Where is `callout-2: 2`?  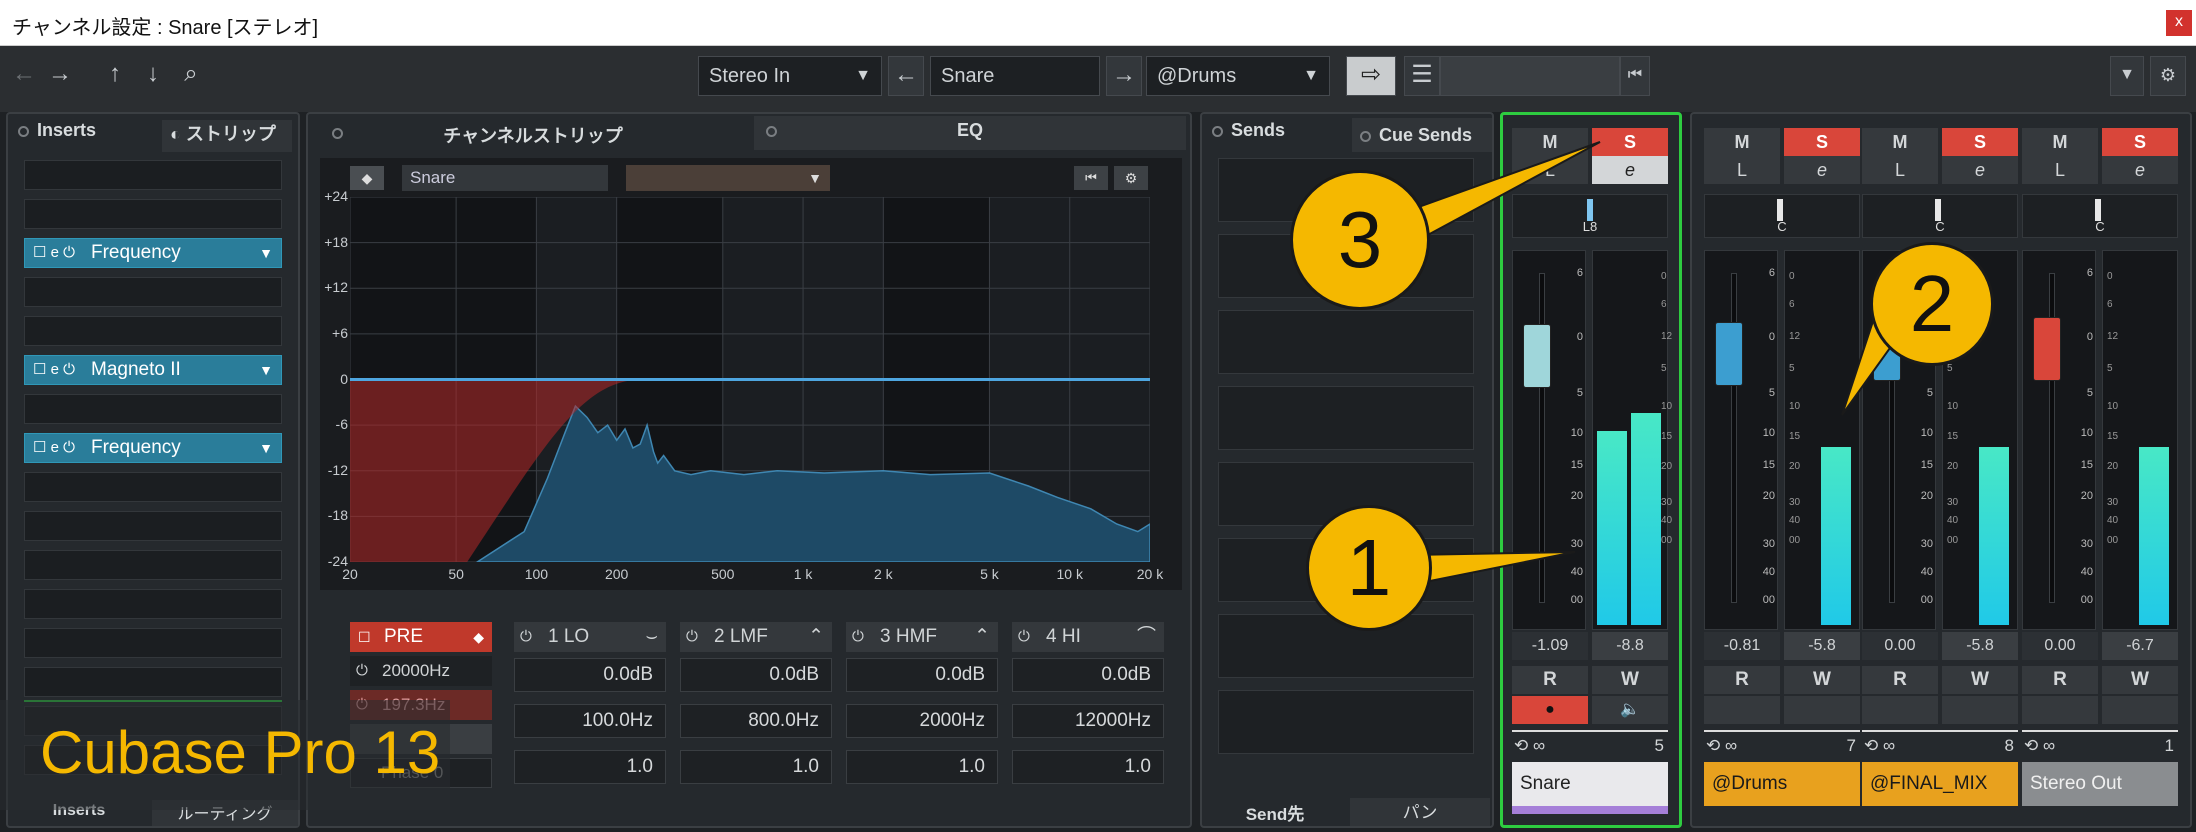
callout-2: 2 is located at coordinates (1932, 304).